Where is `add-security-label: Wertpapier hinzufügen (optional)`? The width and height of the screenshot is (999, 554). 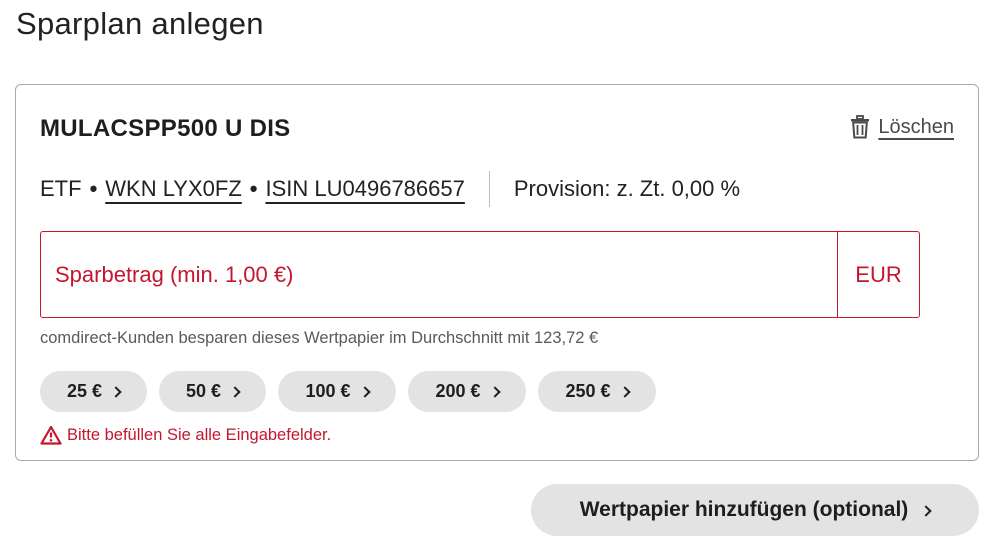
add-security-label: Wertpapier hinzufügen (optional) is located at coordinates (744, 509).